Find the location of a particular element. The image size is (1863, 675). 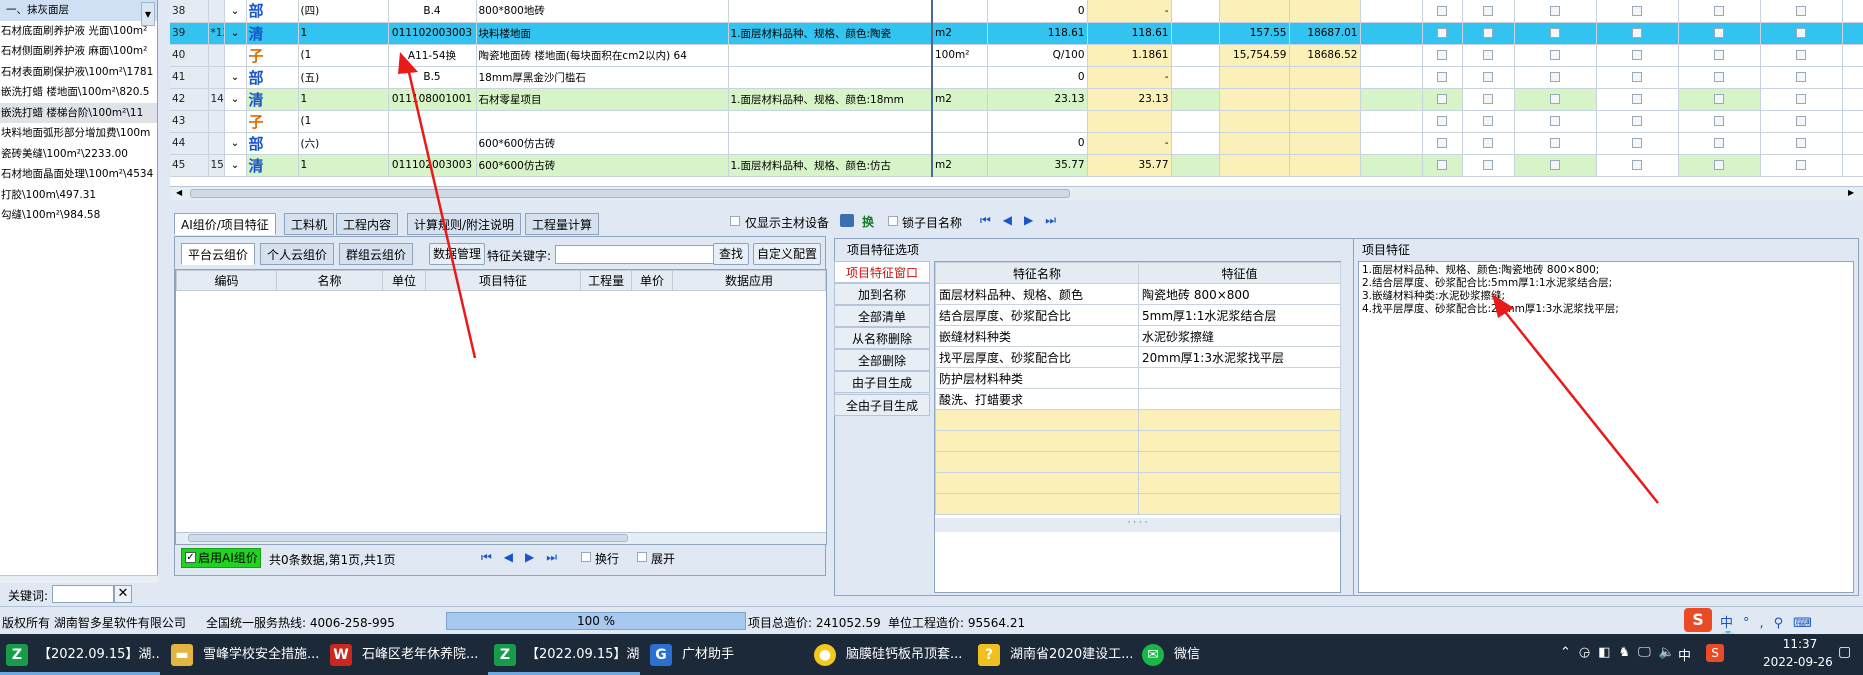

expand-checkbox is located at coordinates (642, 557).